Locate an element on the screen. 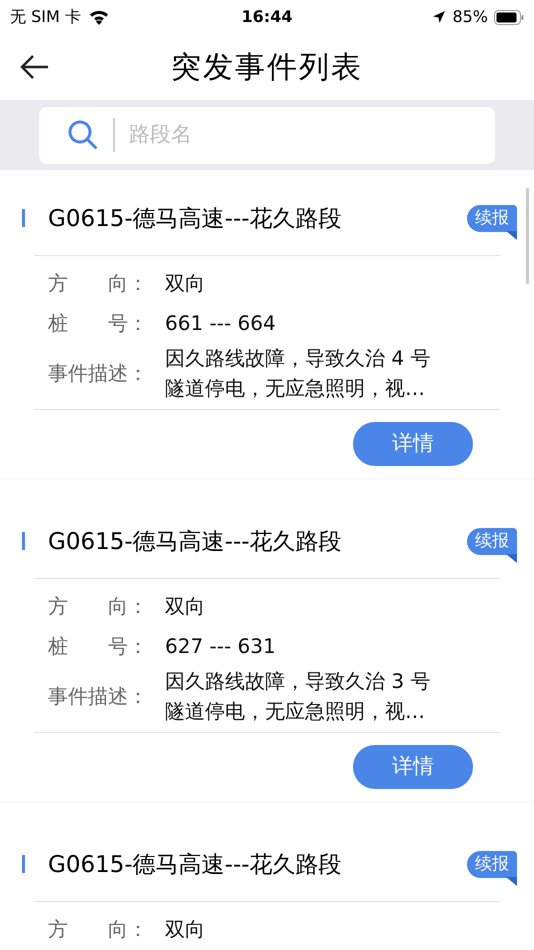  search-field: 路段名 is located at coordinates (267, 135).